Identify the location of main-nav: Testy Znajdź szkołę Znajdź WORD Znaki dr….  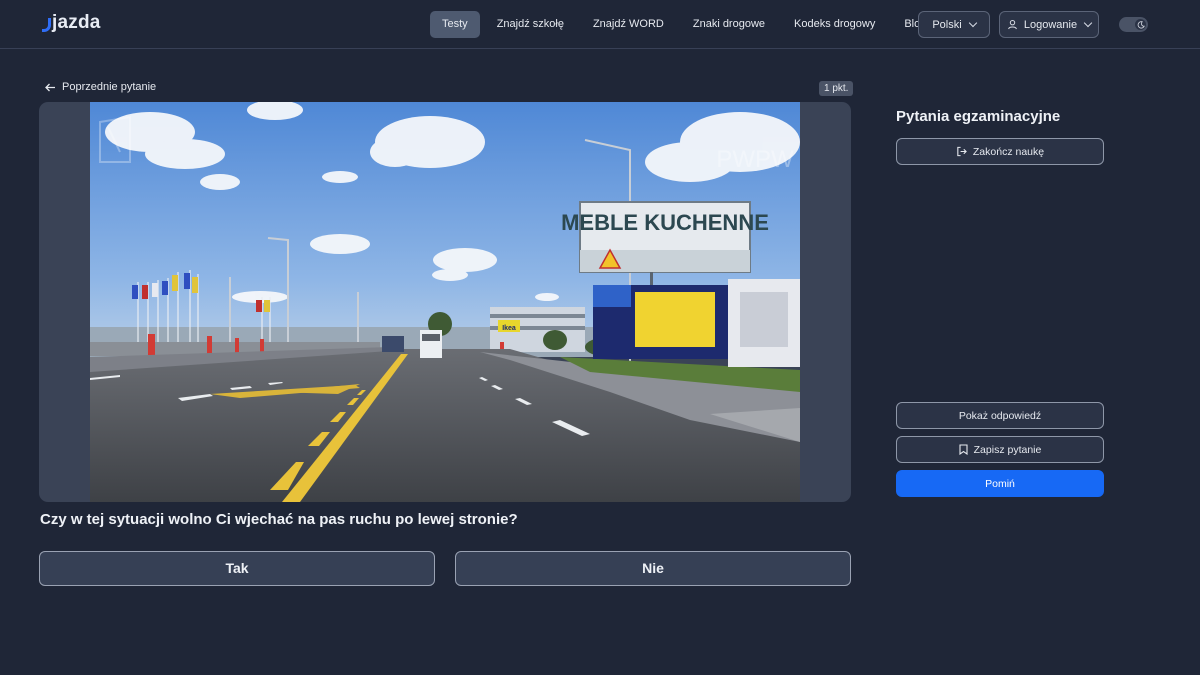
(686, 24).